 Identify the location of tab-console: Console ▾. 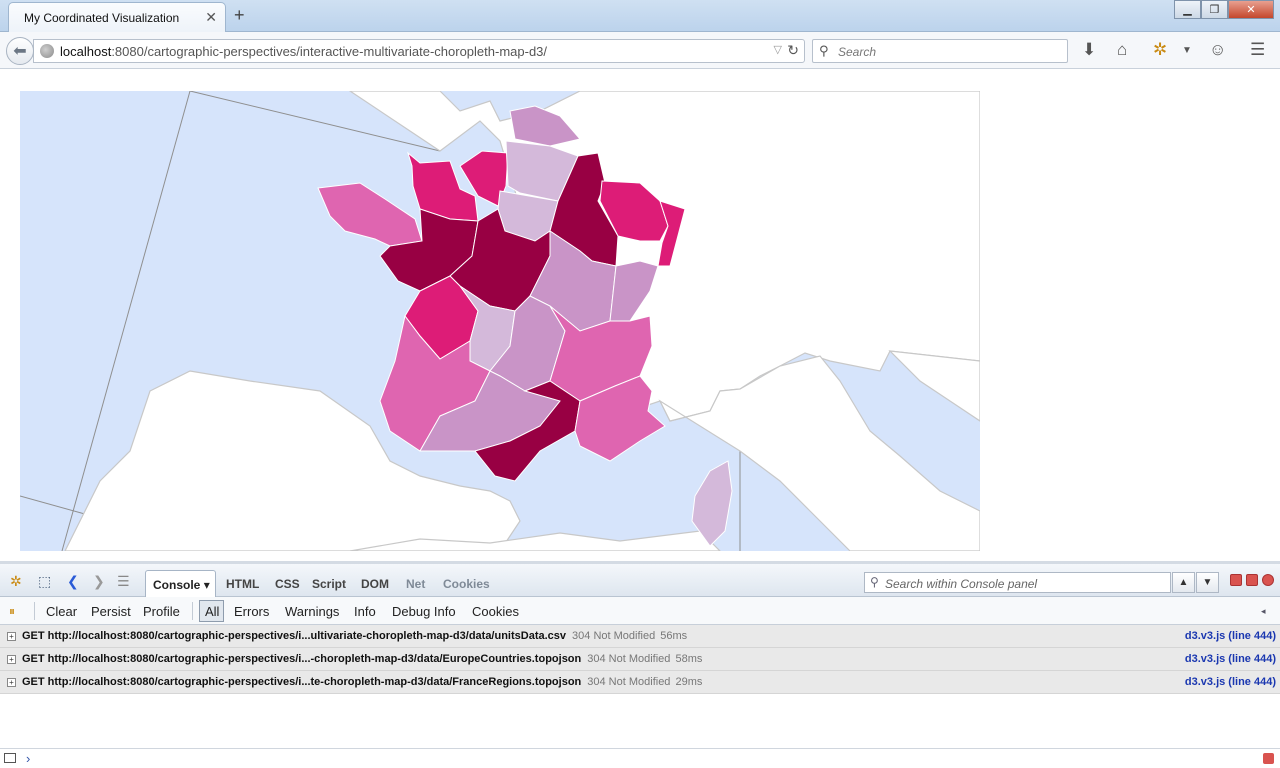
(180, 583).